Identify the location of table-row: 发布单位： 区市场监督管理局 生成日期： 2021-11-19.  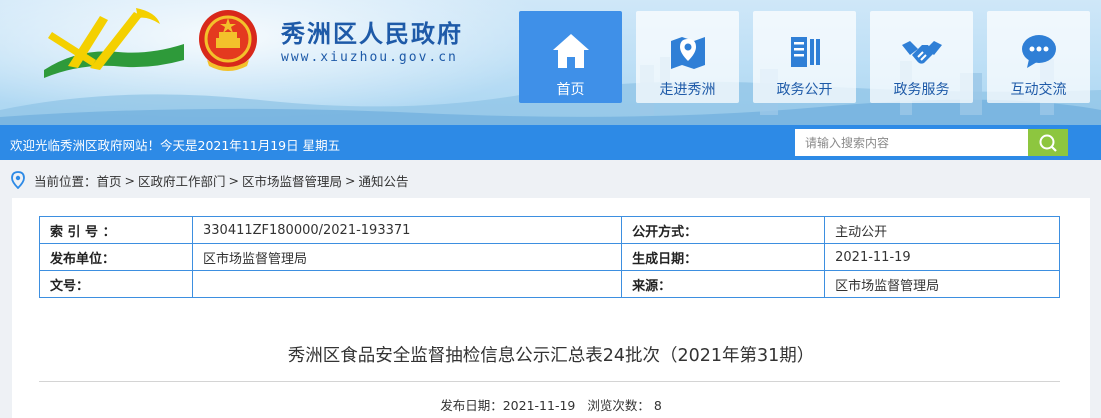
(549, 257).